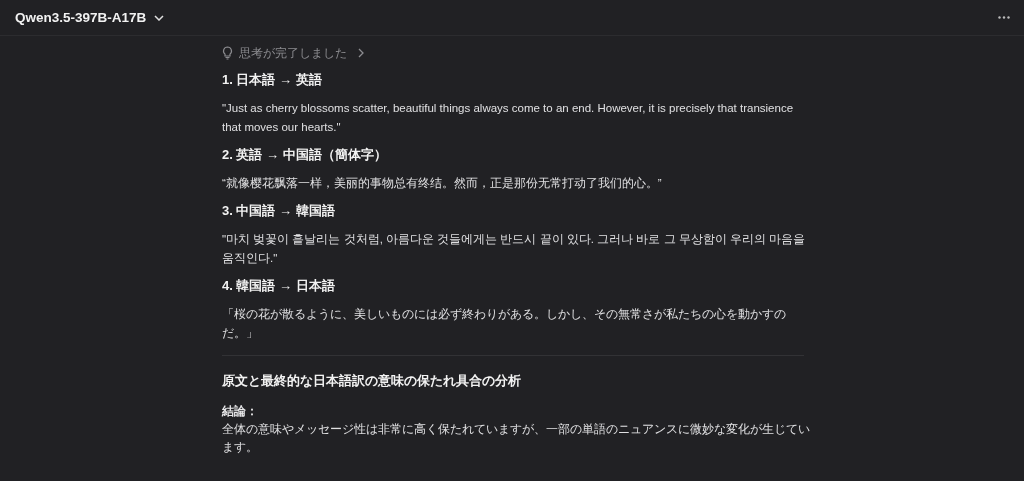 The image size is (1024, 481). What do you see at coordinates (504, 324) in the screenshot?
I see `translation-text: 「桜の花が散るように、美しいものには必ず終わりがある。しかし、その無常さが私たちの心を動かすのだ。」` at bounding box center [504, 324].